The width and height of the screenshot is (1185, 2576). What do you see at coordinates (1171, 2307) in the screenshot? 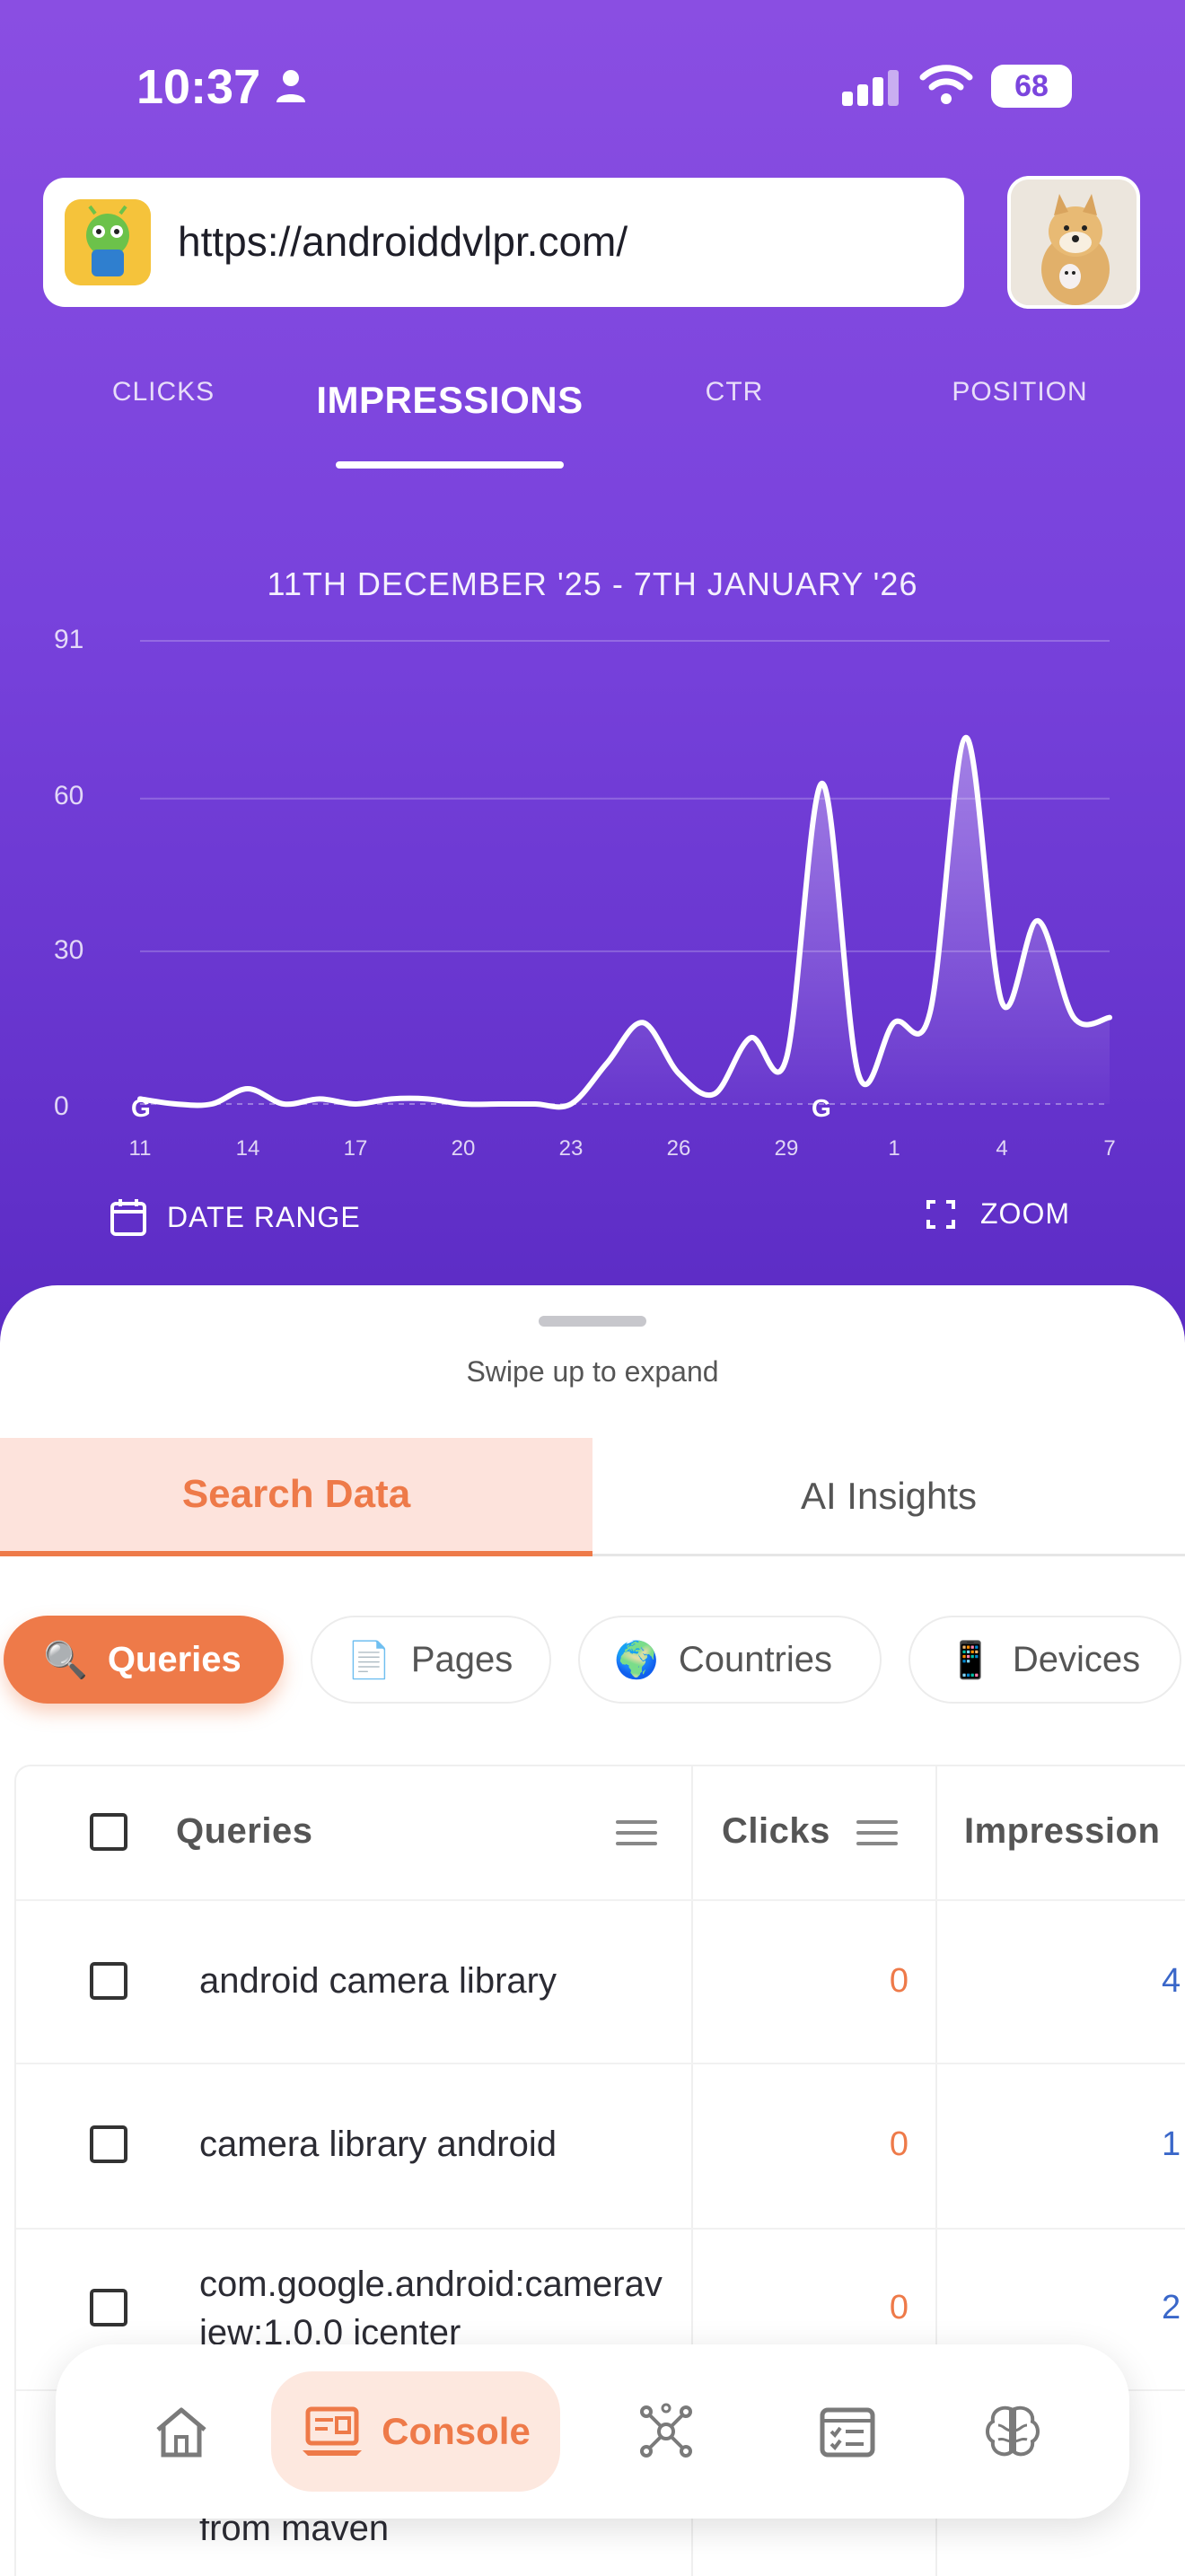
I see `impressions-cell: 2` at bounding box center [1171, 2307].